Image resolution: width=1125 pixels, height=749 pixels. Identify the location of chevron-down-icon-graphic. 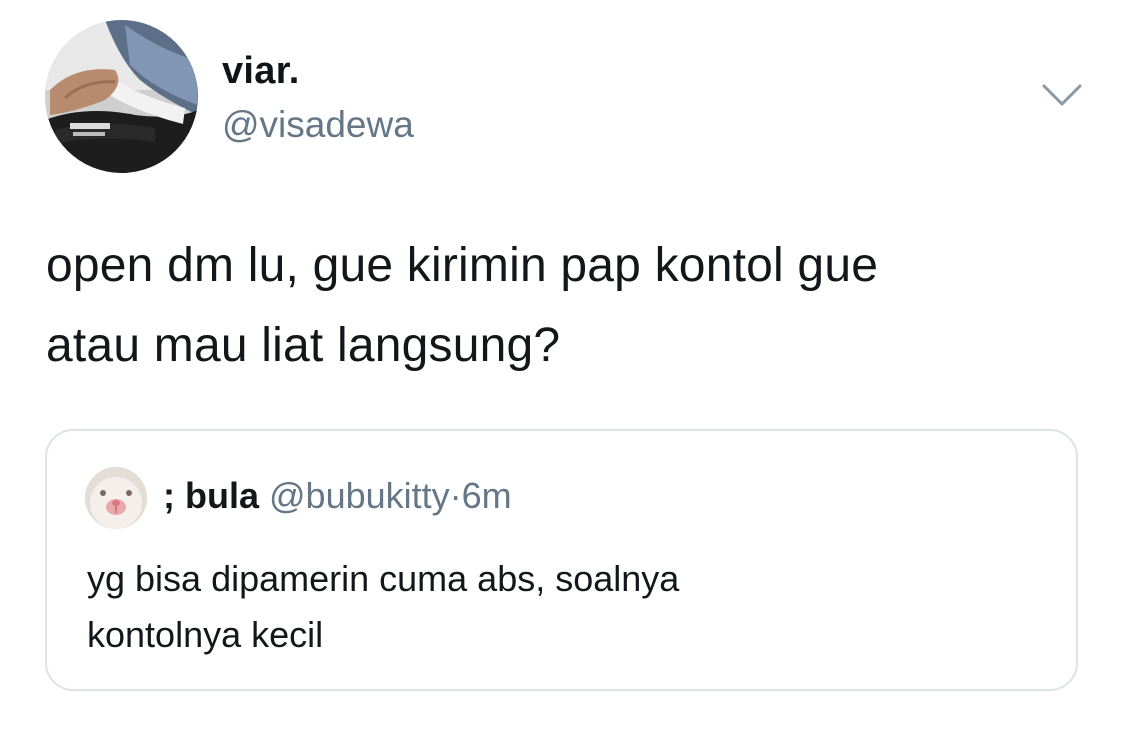
(1062, 95).